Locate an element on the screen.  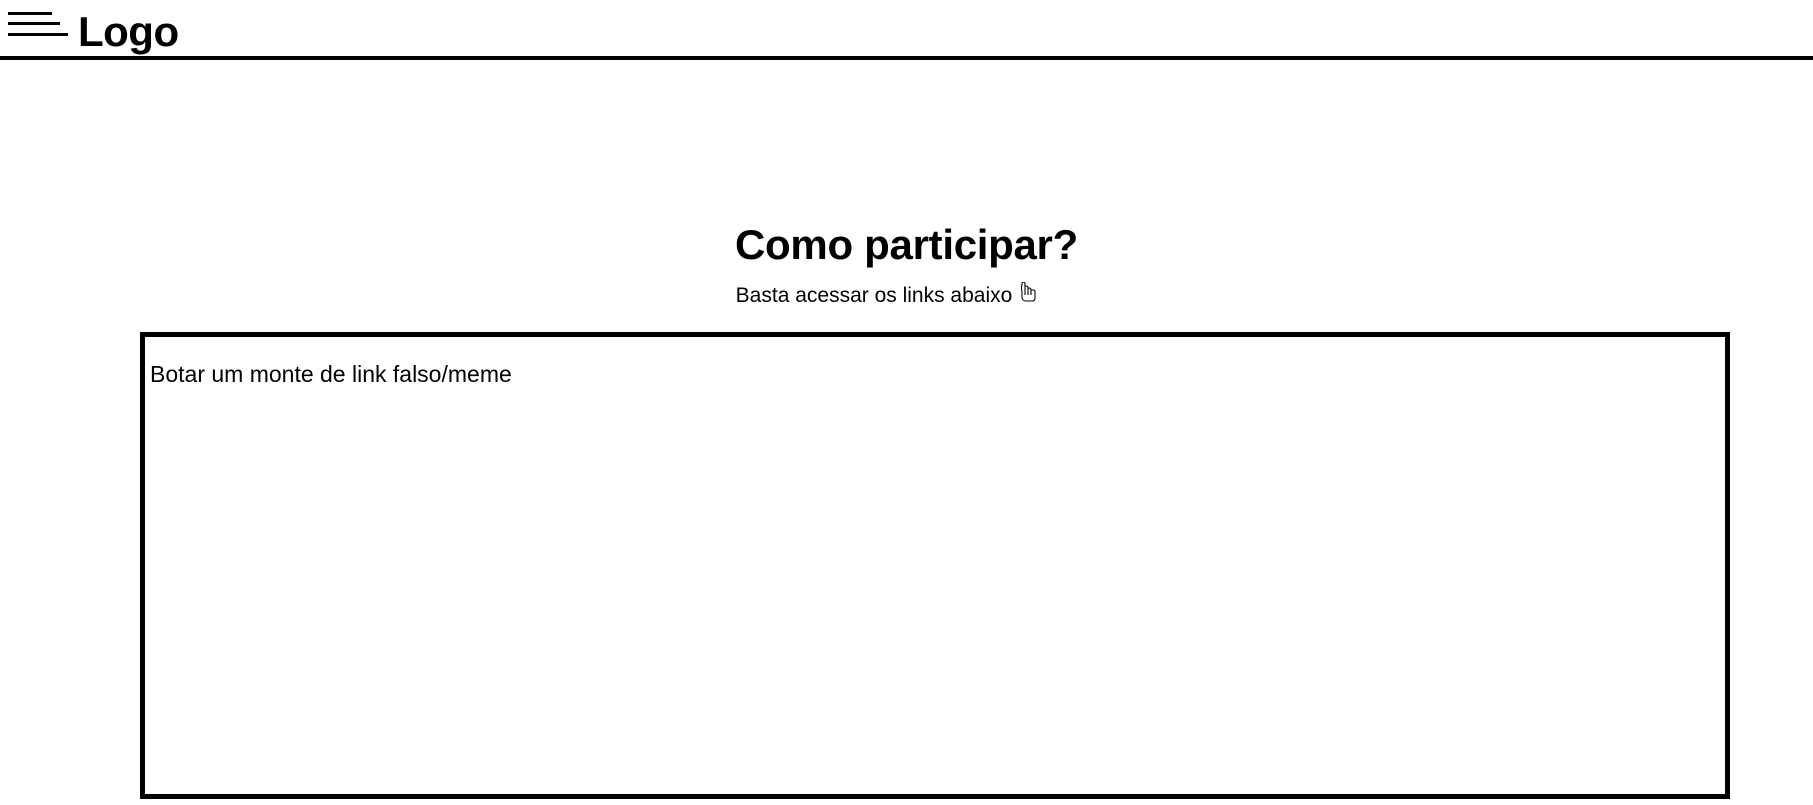
hamburger-menu-icon is located at coordinates (38, 26).